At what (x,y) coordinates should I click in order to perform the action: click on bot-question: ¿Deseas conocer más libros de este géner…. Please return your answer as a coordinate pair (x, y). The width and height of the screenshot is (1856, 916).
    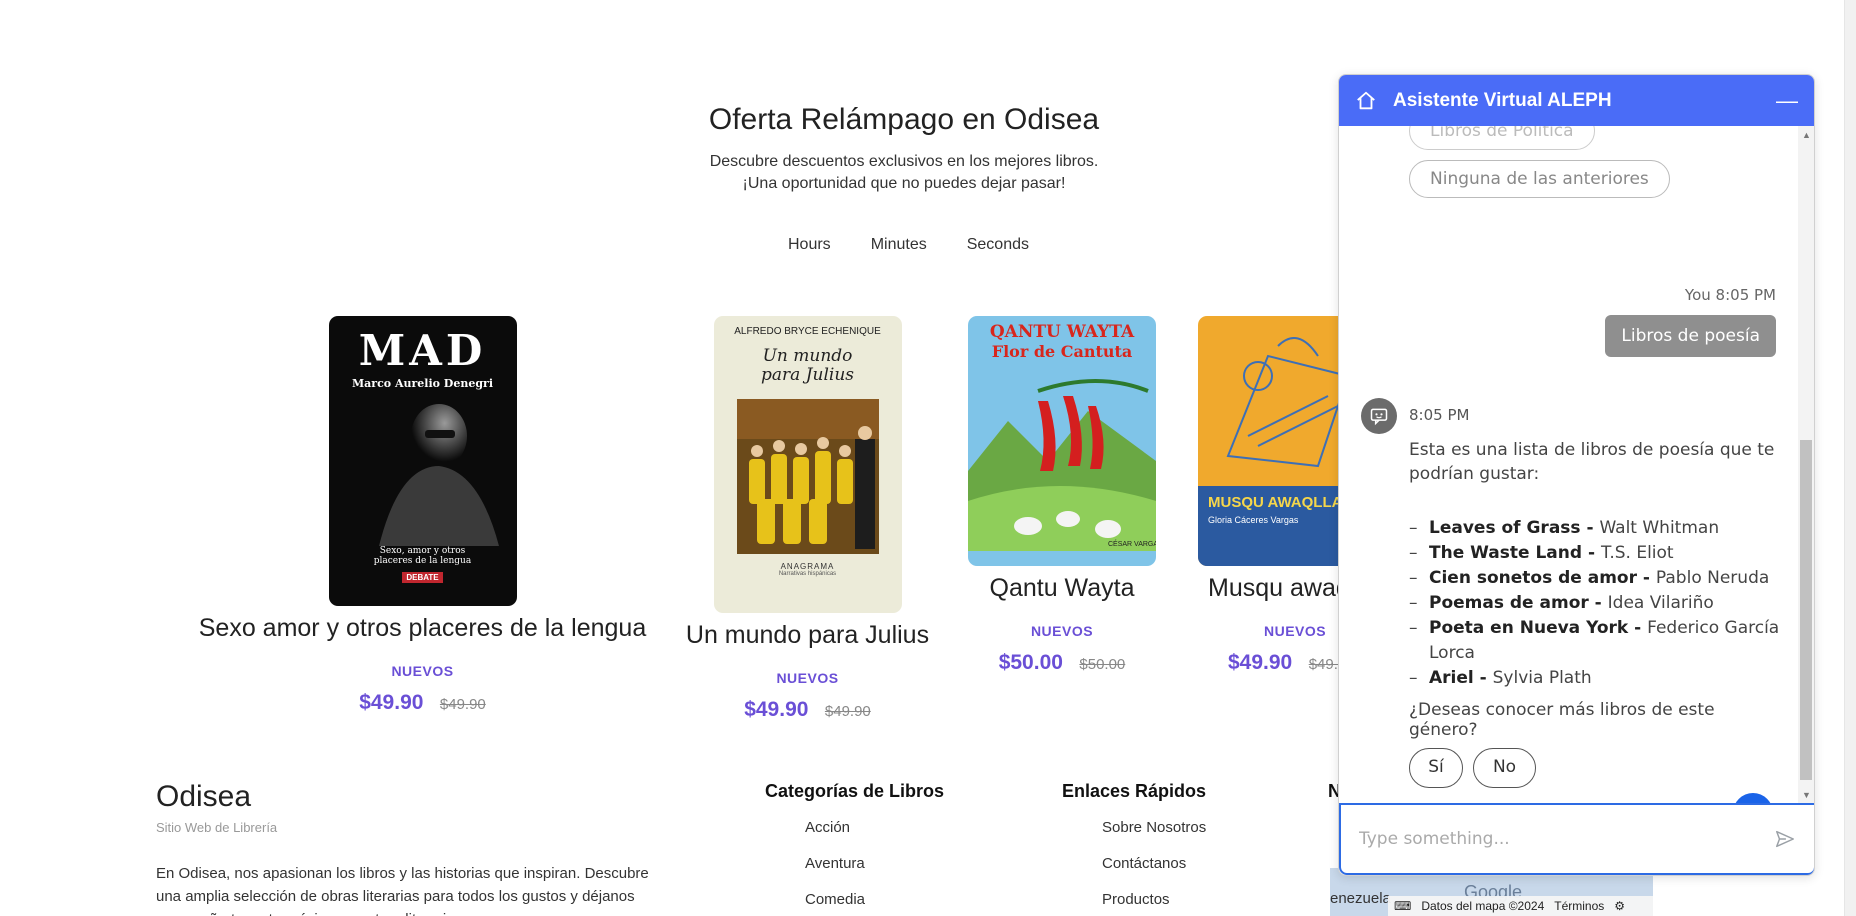
    Looking at the image, I should click on (1562, 720).